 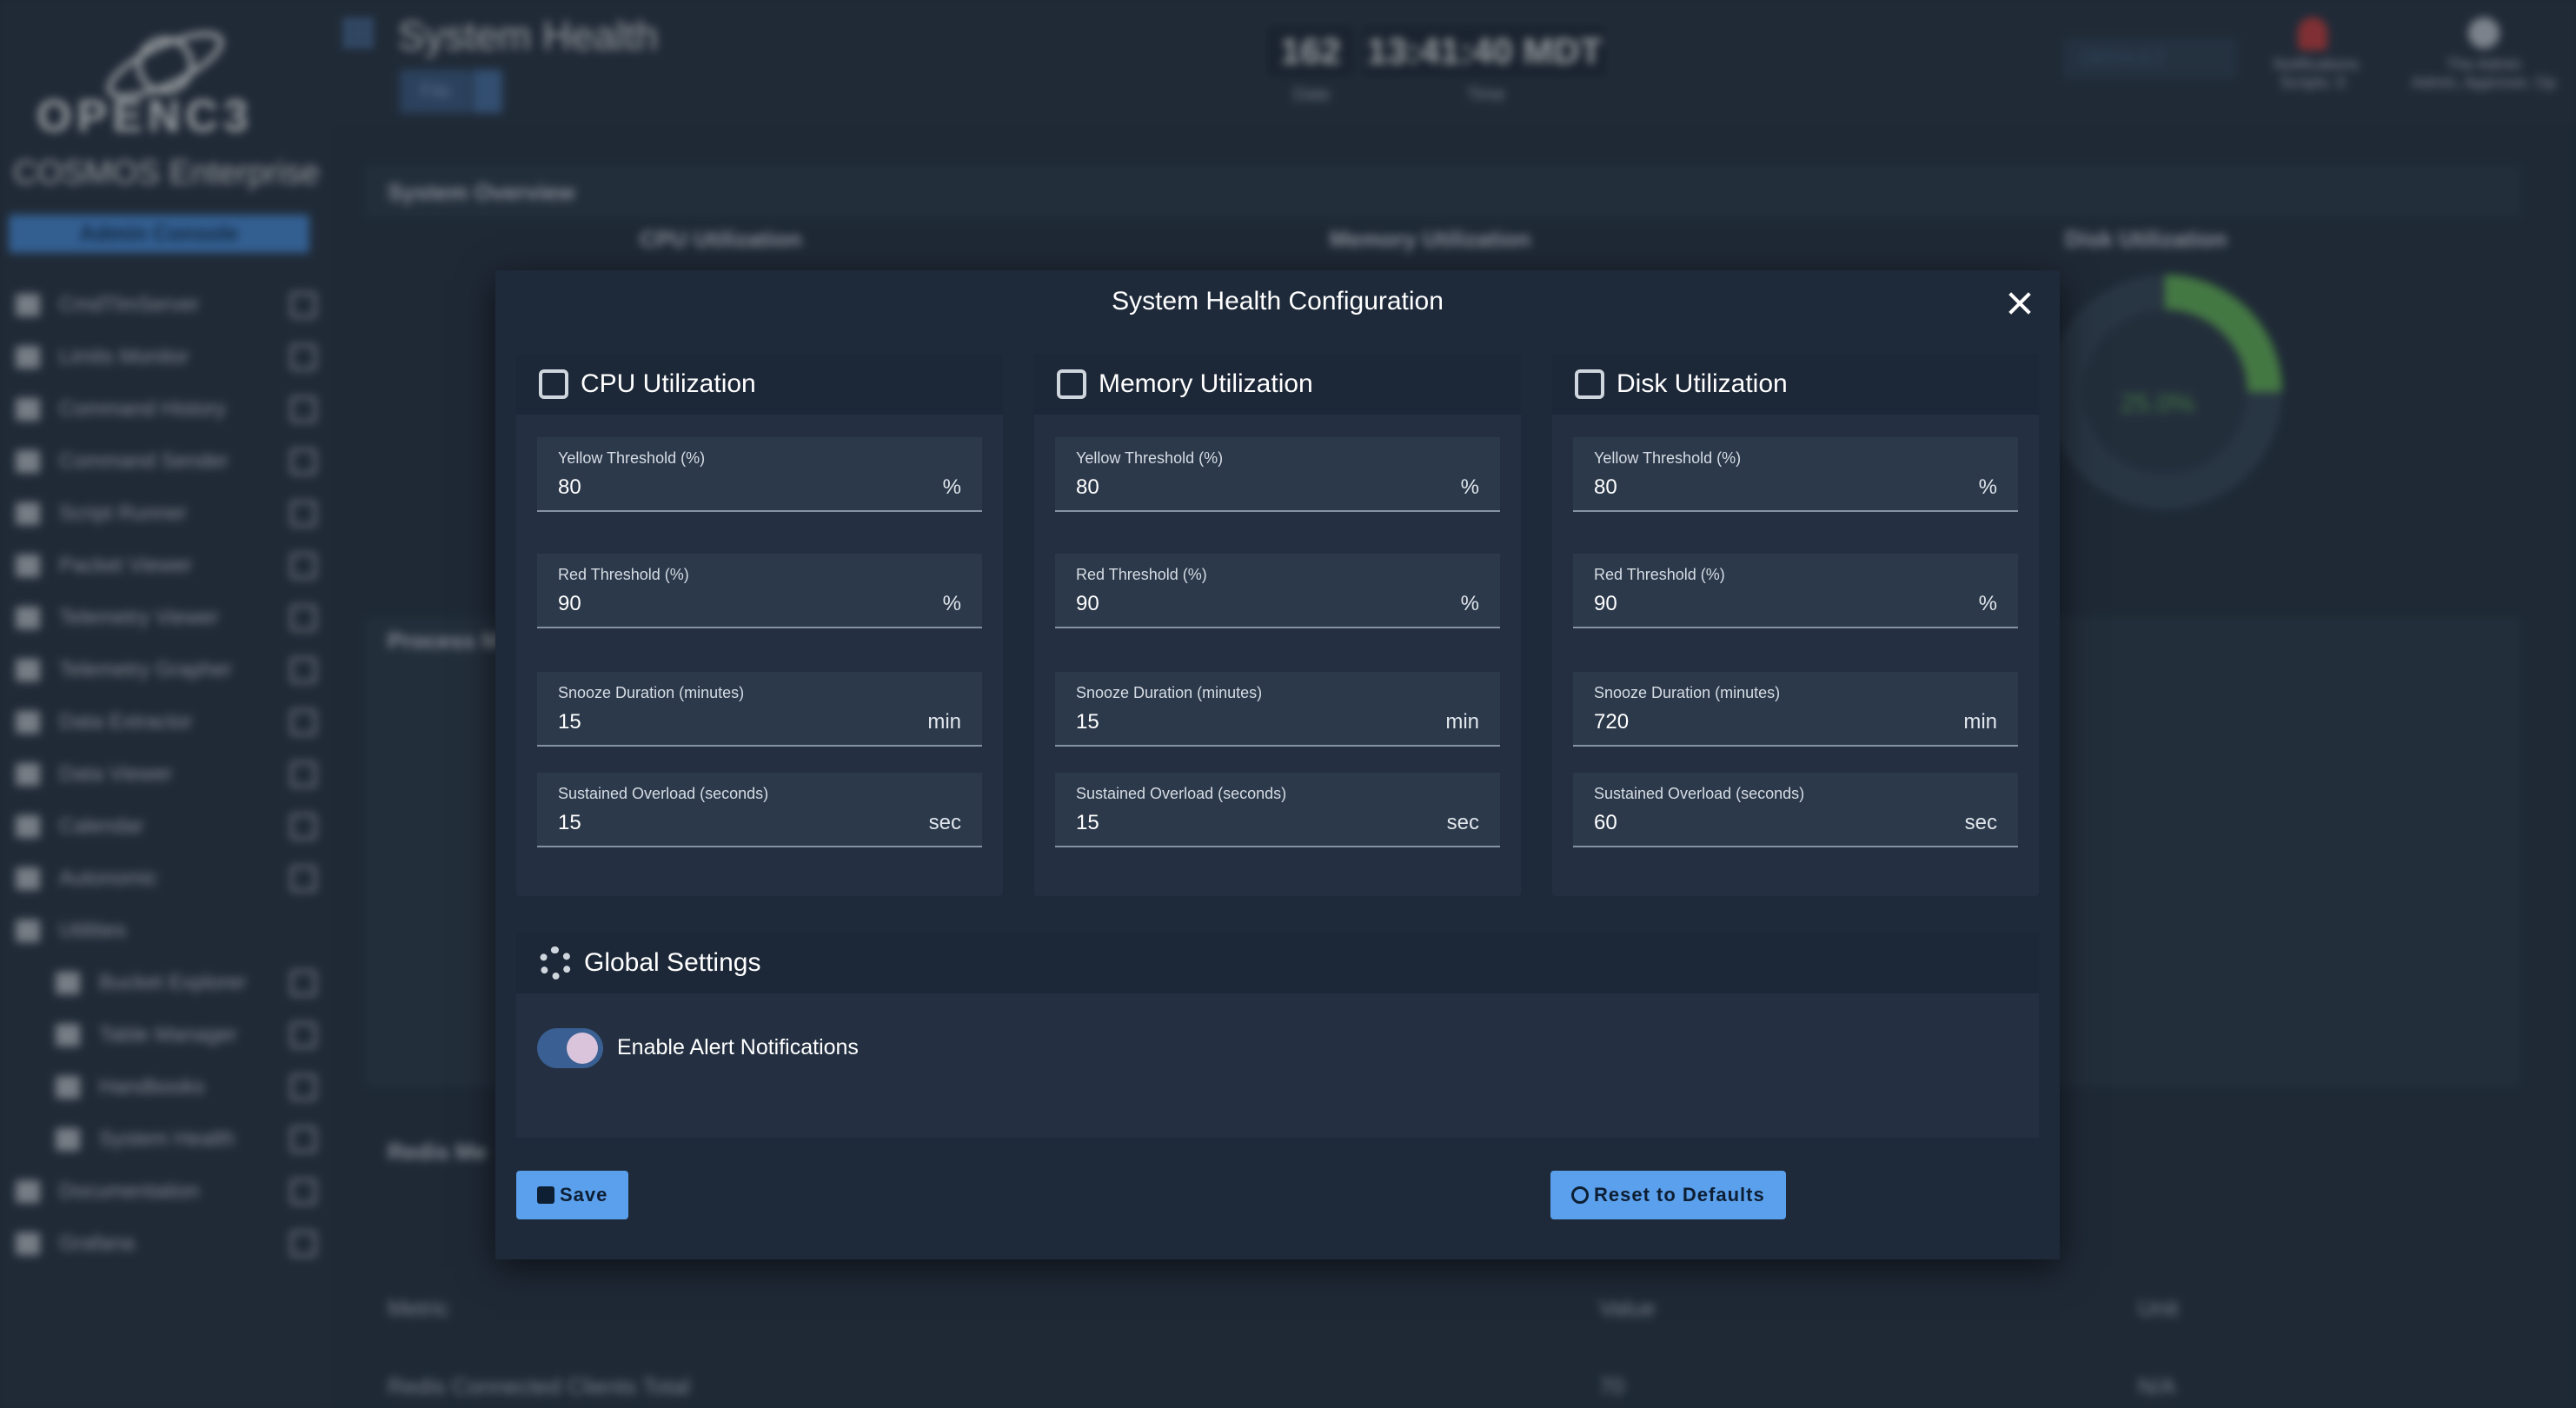 What do you see at coordinates (759, 384) in the screenshot?
I see `cpu-panel-header: CPU Utilization` at bounding box center [759, 384].